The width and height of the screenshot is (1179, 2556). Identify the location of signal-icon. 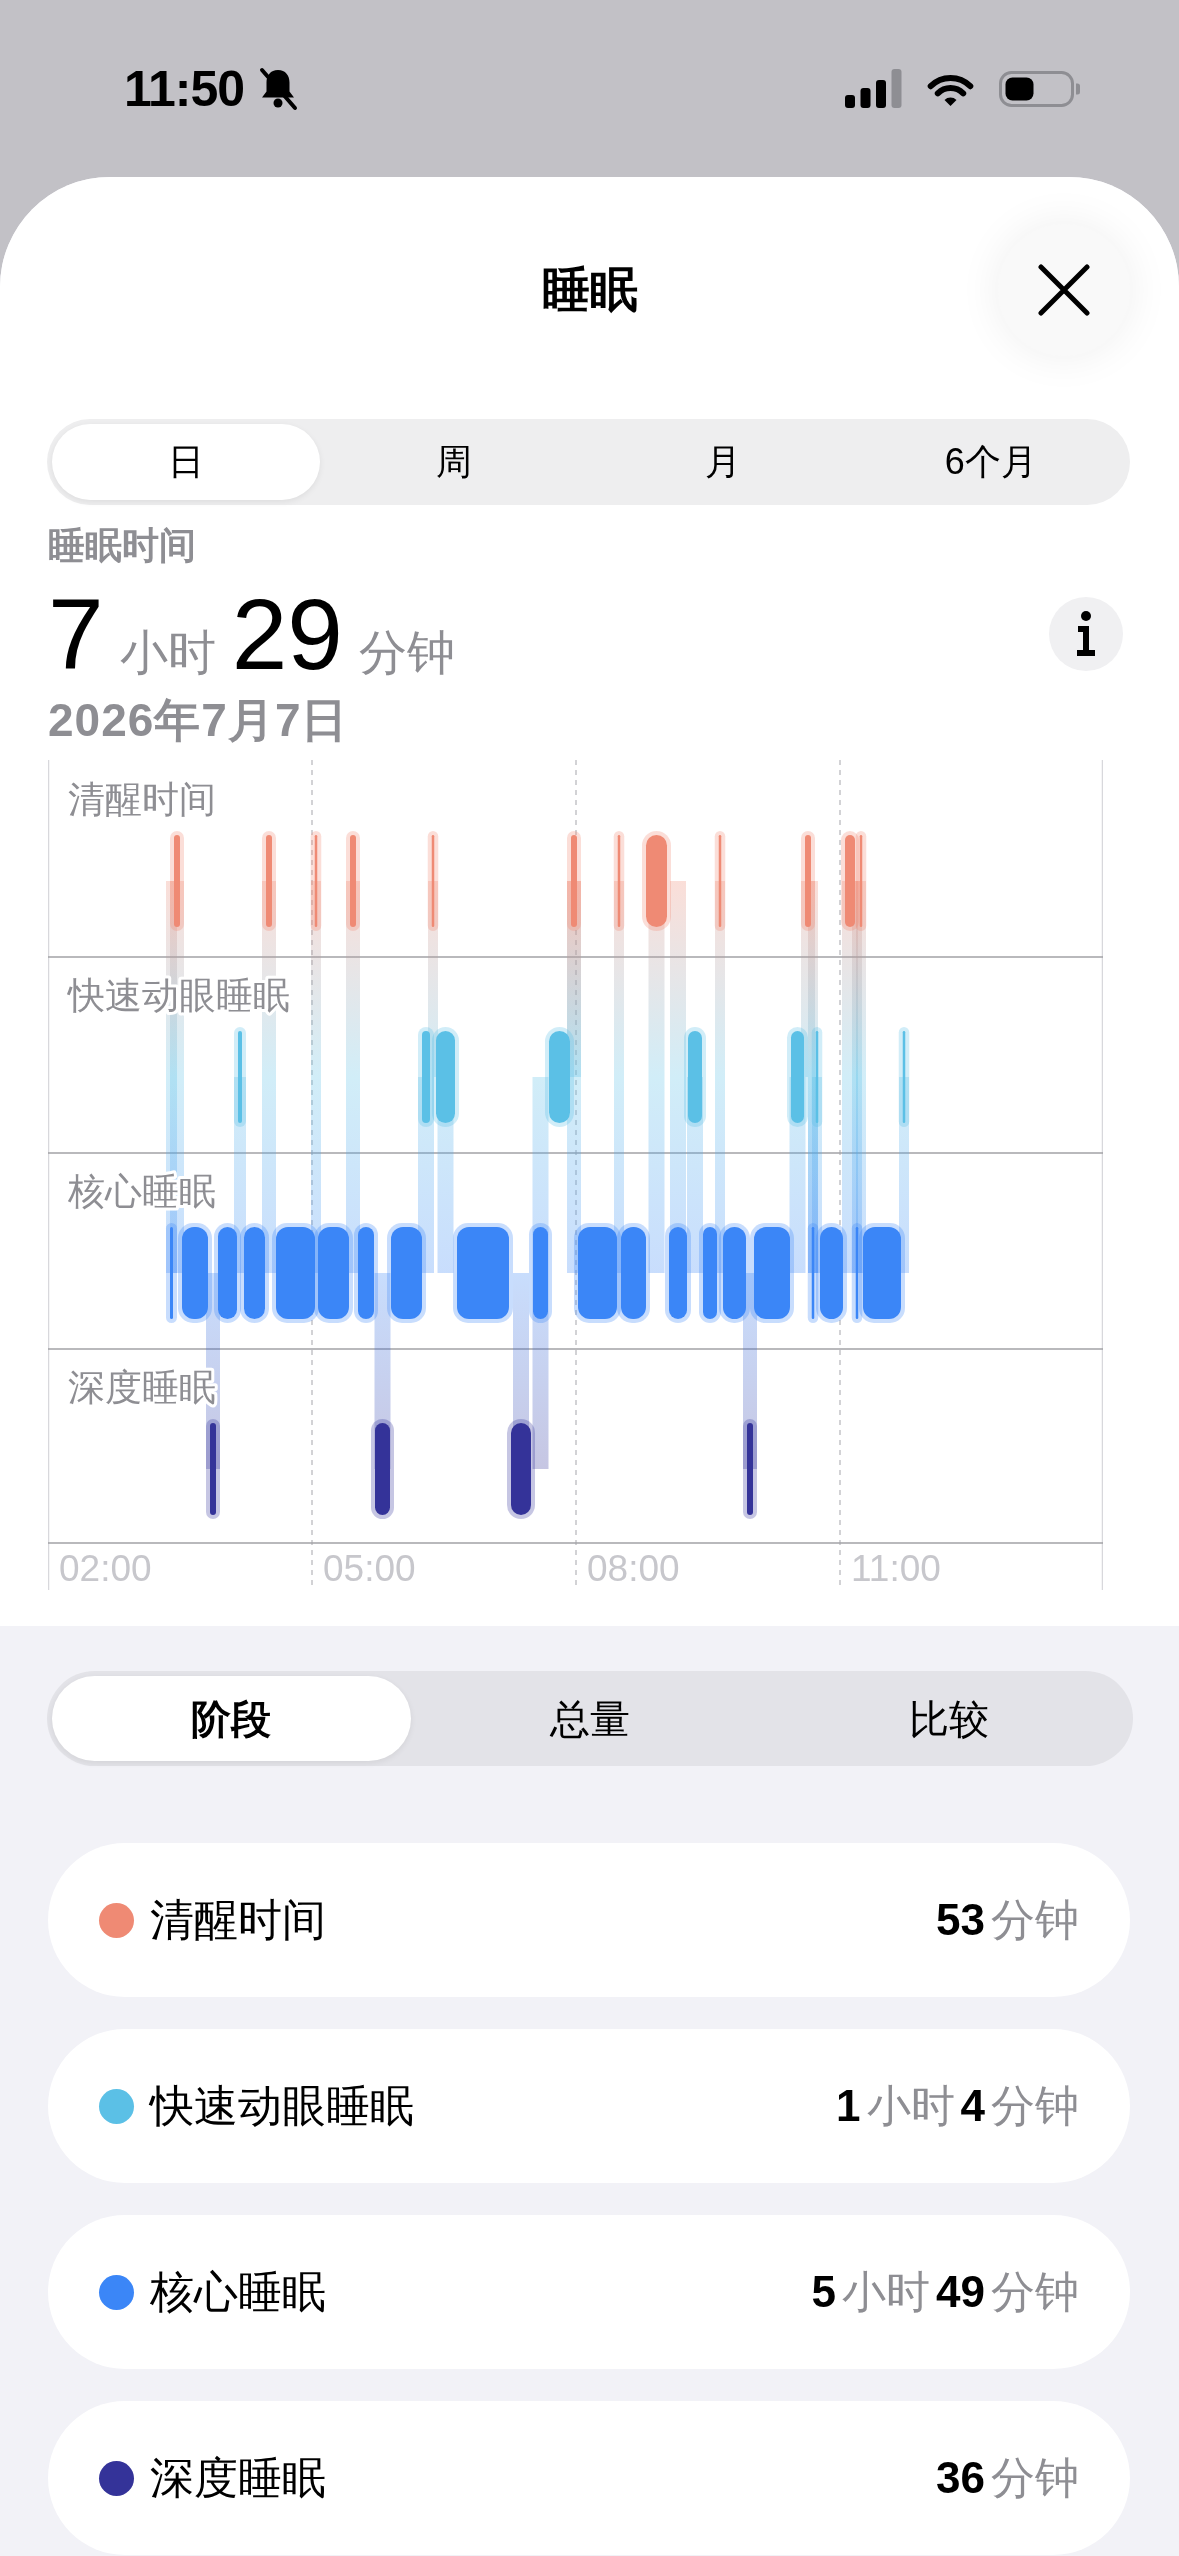
(873, 88).